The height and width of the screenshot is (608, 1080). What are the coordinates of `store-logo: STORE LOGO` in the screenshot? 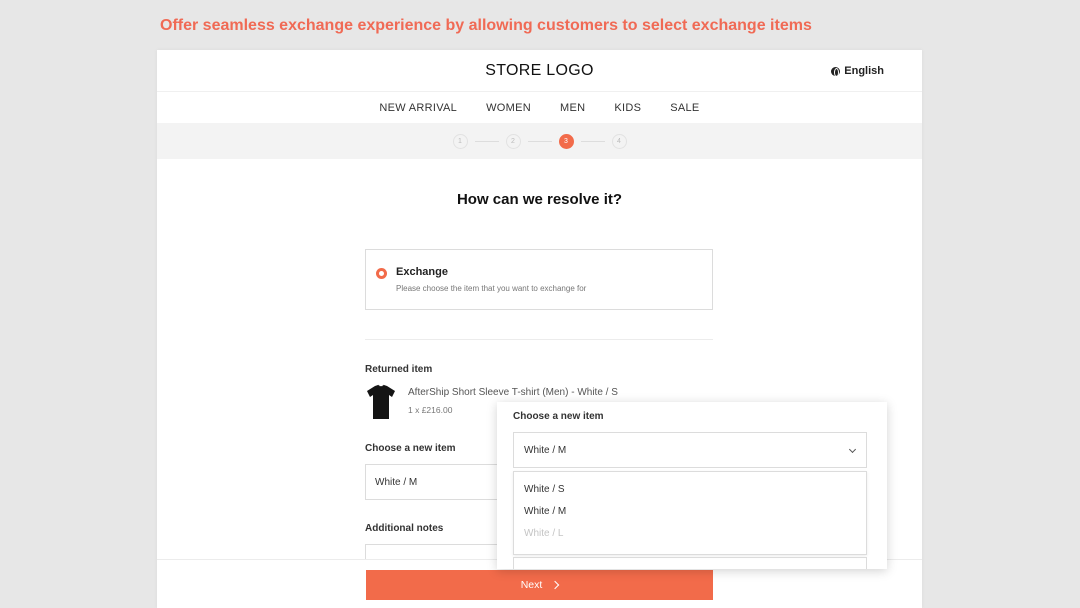 It's located at (539, 71).